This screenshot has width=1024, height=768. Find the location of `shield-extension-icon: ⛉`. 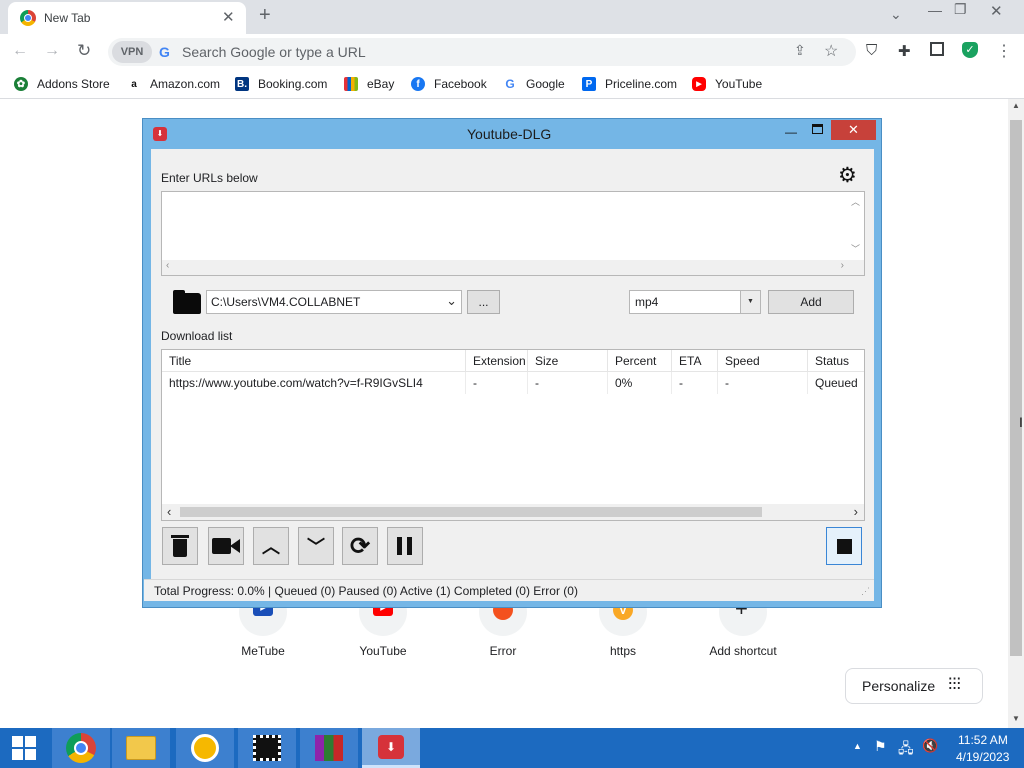

shield-extension-icon: ⛉ is located at coordinates (871, 50).